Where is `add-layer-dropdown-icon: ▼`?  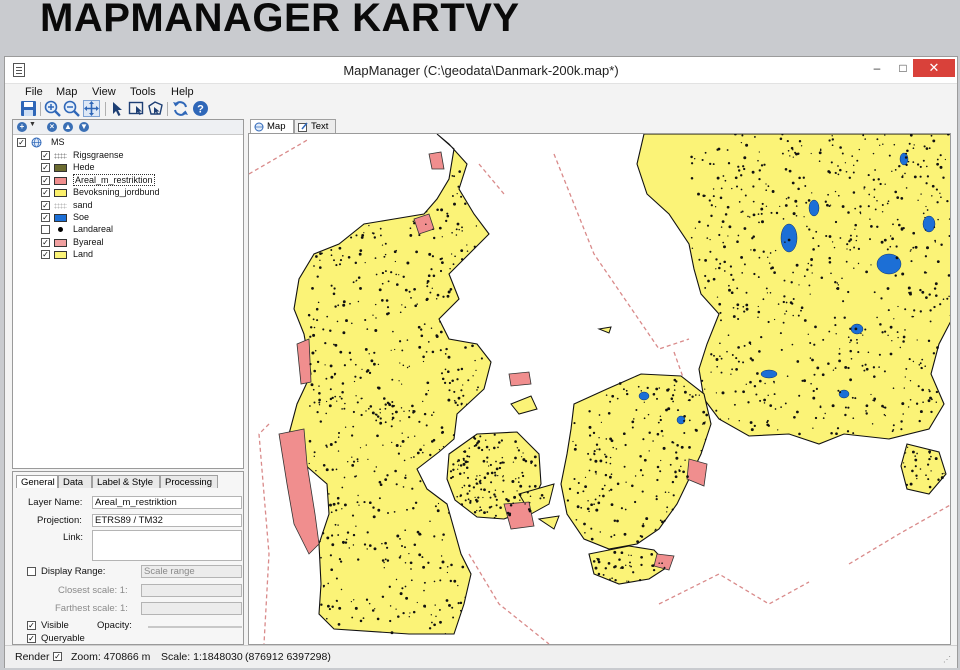 add-layer-dropdown-icon: ▼ is located at coordinates (32, 124).